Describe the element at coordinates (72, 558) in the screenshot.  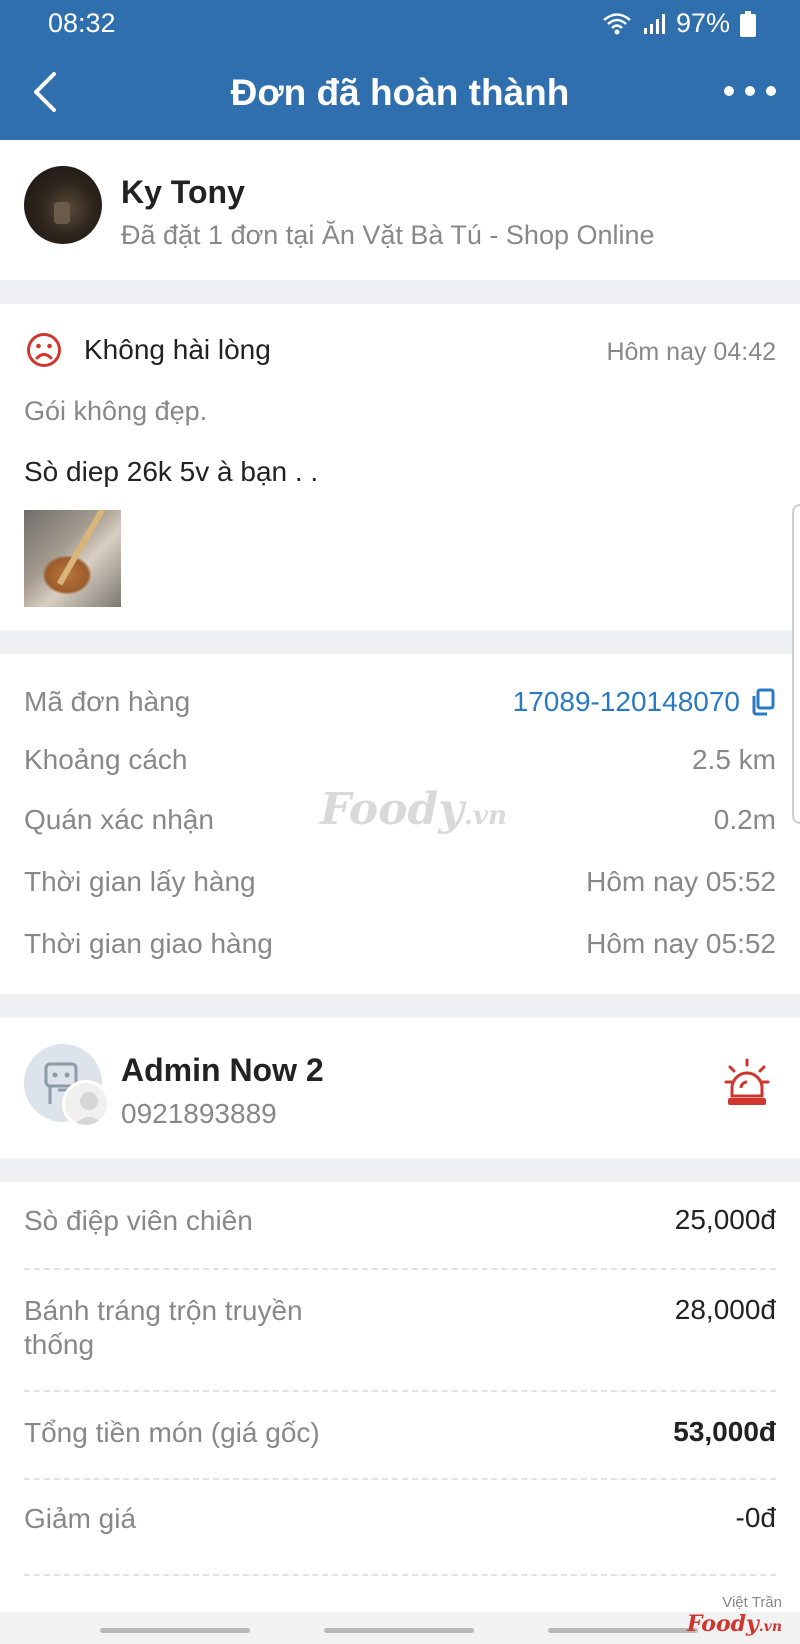
I see `review-photo` at that location.